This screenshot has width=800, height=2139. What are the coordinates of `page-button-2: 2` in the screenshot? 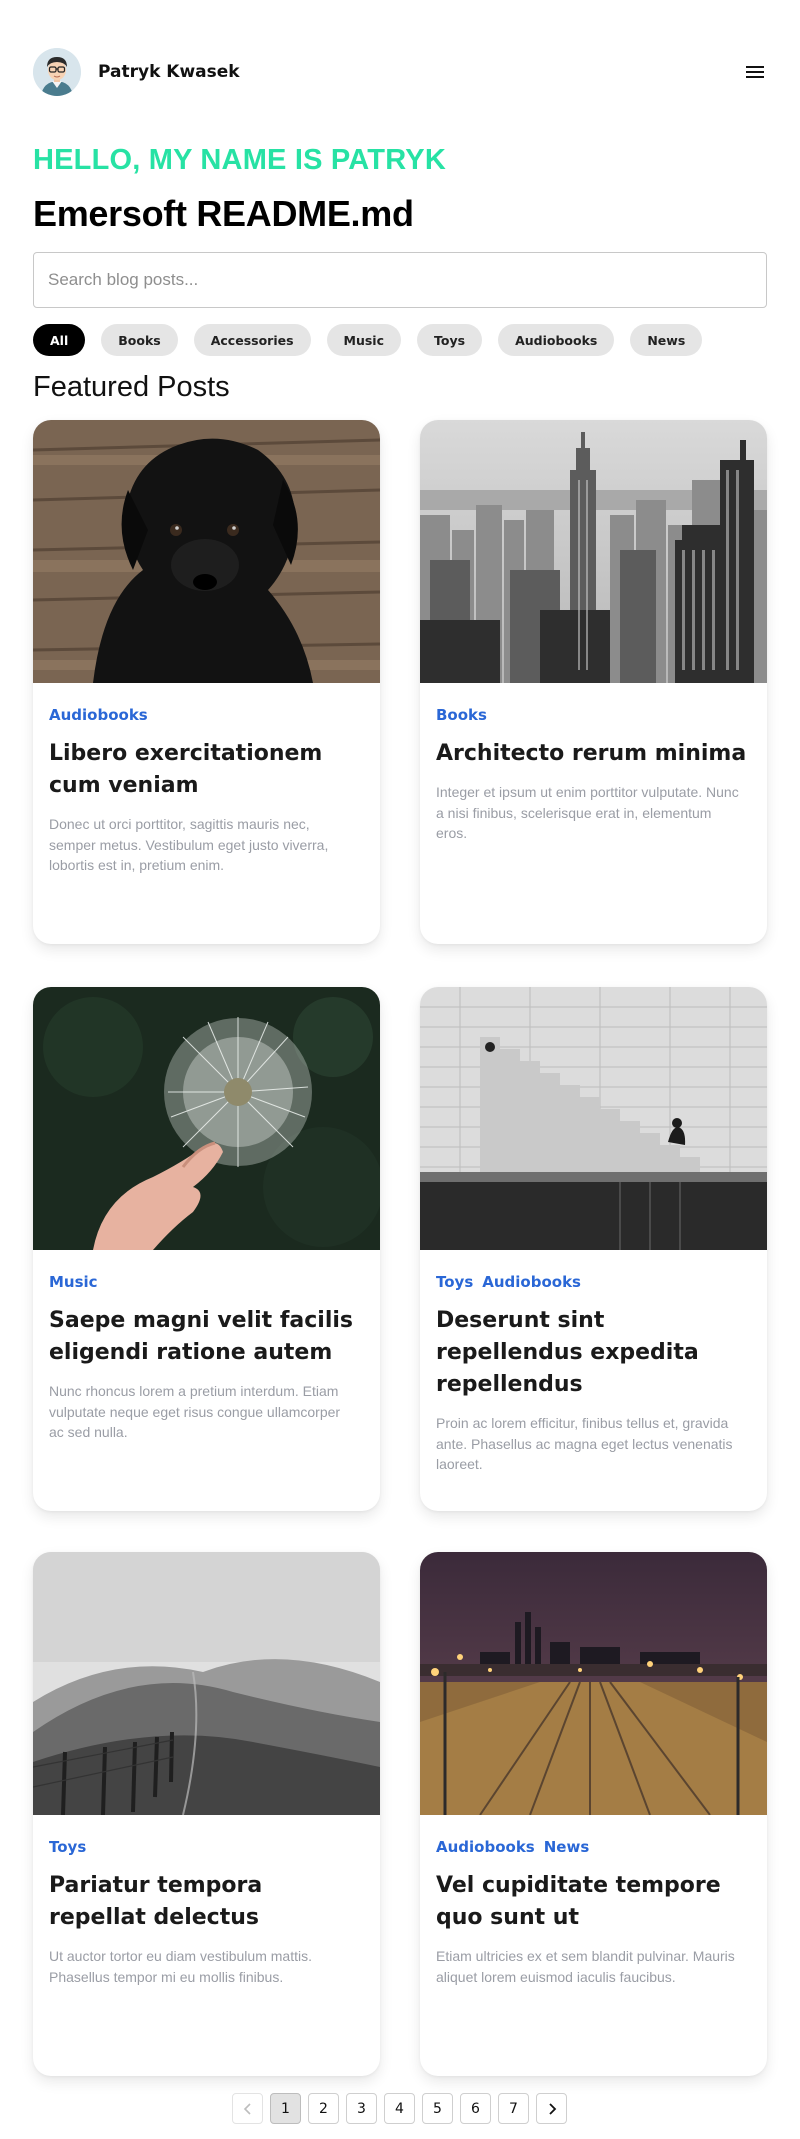 It's located at (323, 2108).